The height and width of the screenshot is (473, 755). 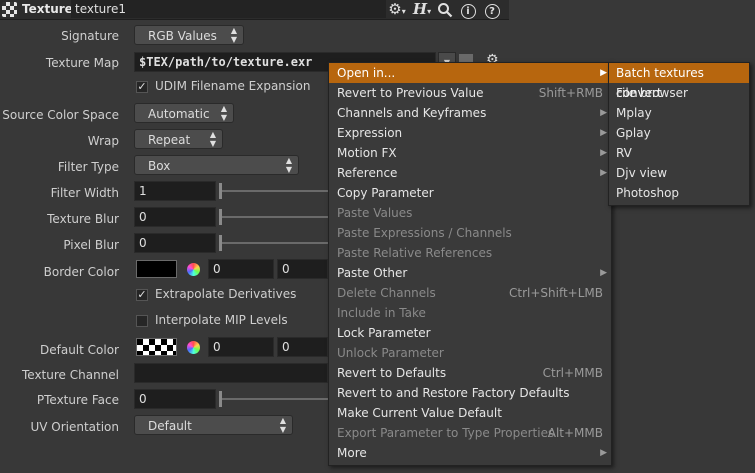 What do you see at coordinates (419, 413) in the screenshot?
I see `menu-item-label: Make Current Value Default` at bounding box center [419, 413].